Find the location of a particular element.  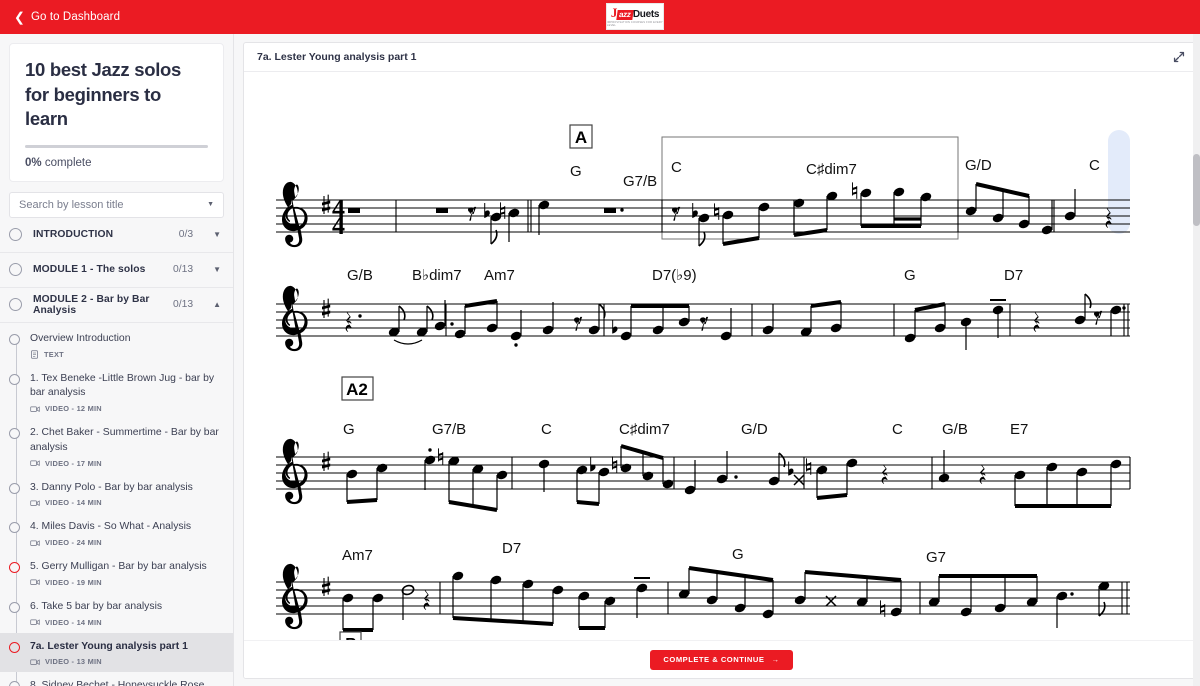

go-to-dashboard-label: Go to Dashboard is located at coordinates (76, 17).